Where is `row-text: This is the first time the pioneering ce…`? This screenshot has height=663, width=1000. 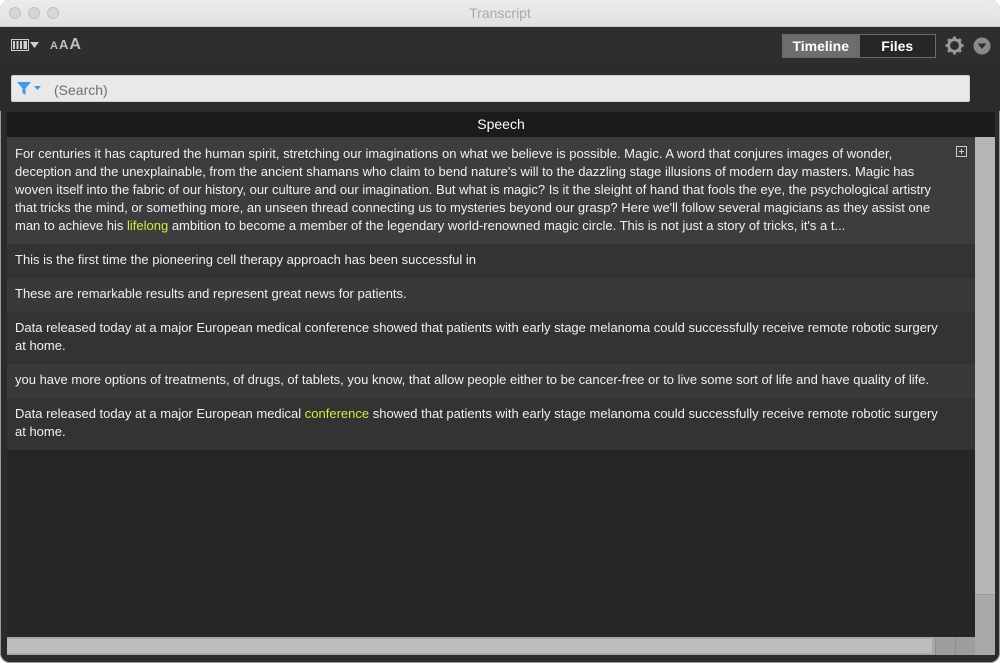 row-text: This is the first time the pioneering ce… is located at coordinates (246, 259).